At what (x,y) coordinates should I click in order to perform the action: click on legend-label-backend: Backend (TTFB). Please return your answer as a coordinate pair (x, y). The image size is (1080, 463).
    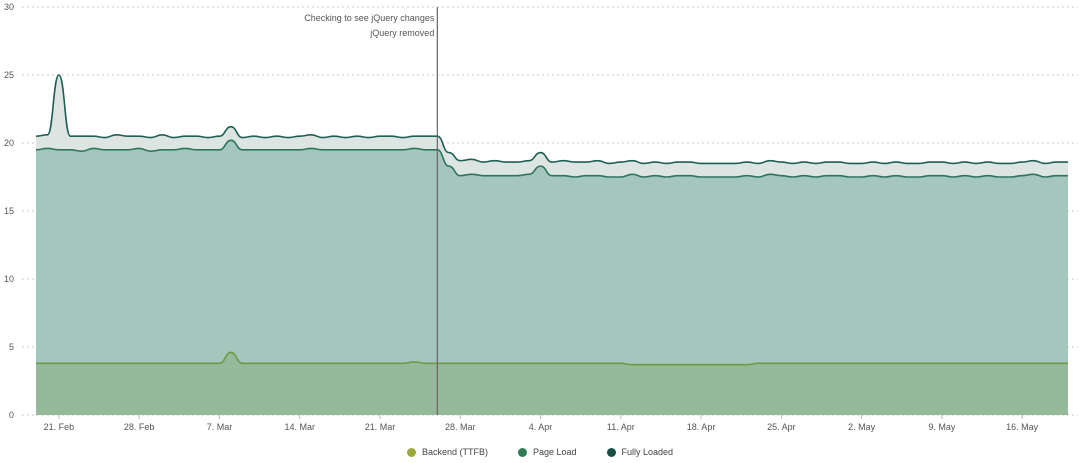
    Looking at the image, I should click on (454, 452).